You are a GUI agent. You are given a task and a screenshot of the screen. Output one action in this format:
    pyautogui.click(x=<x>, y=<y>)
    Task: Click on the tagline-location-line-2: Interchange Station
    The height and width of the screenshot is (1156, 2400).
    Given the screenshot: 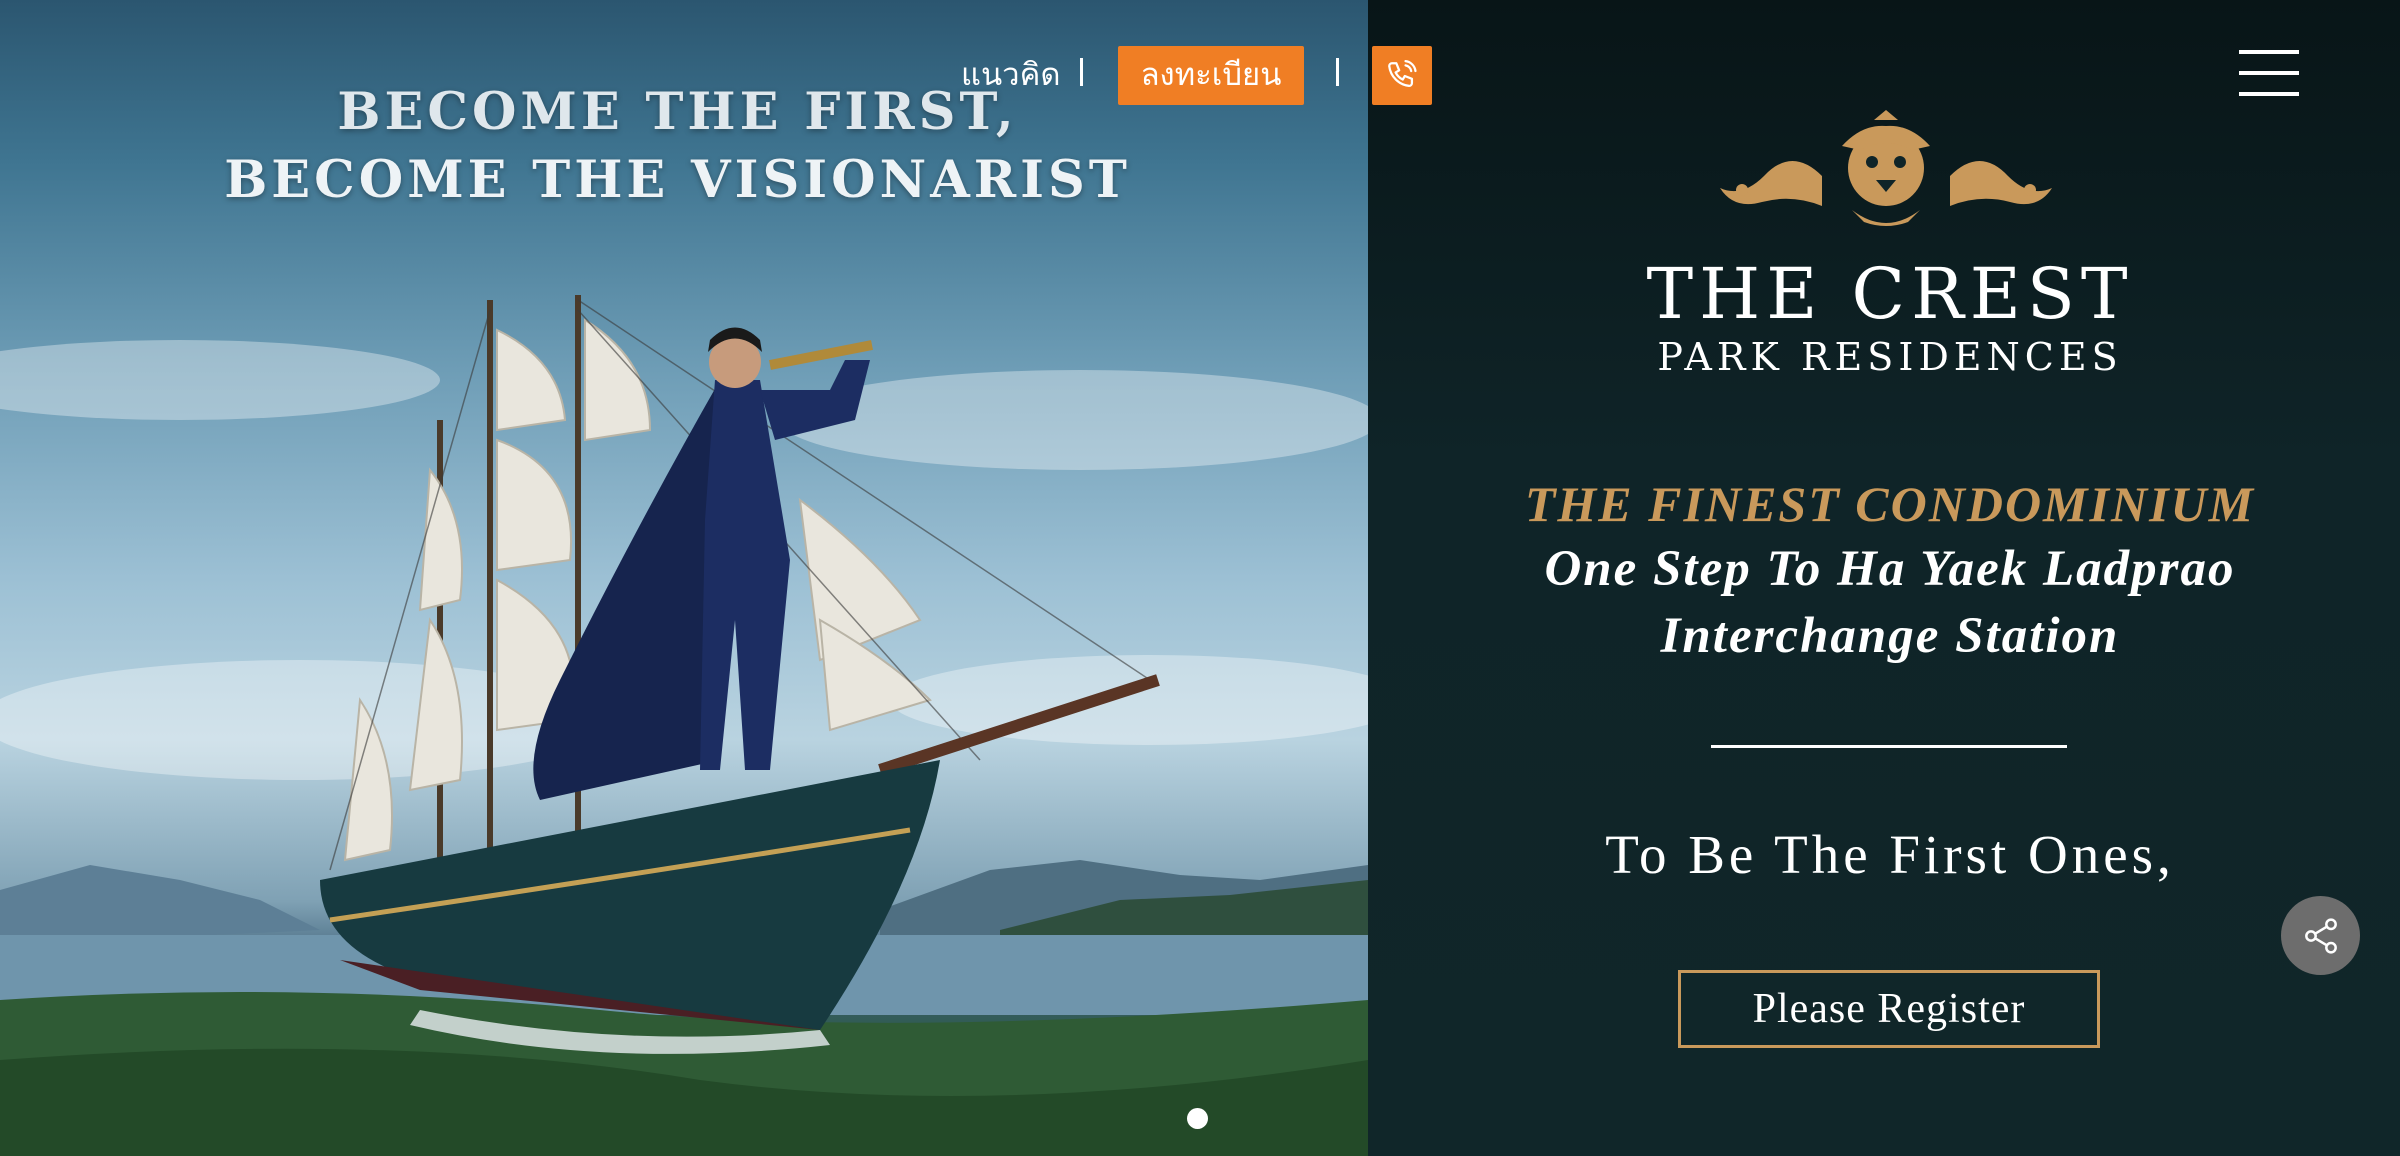 What is the action you would take?
    pyautogui.click(x=1890, y=636)
    